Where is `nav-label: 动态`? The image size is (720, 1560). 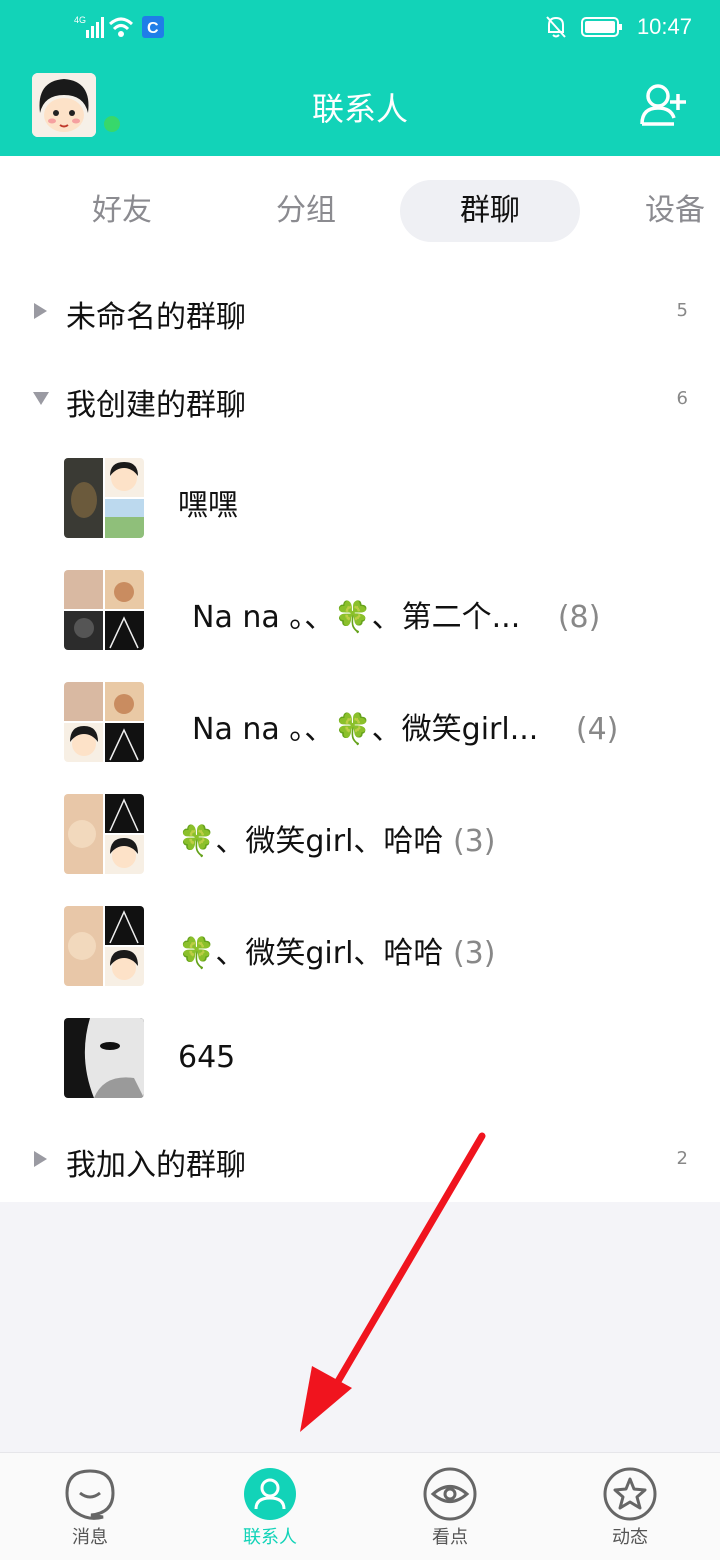 nav-label: 动态 is located at coordinates (630, 1537).